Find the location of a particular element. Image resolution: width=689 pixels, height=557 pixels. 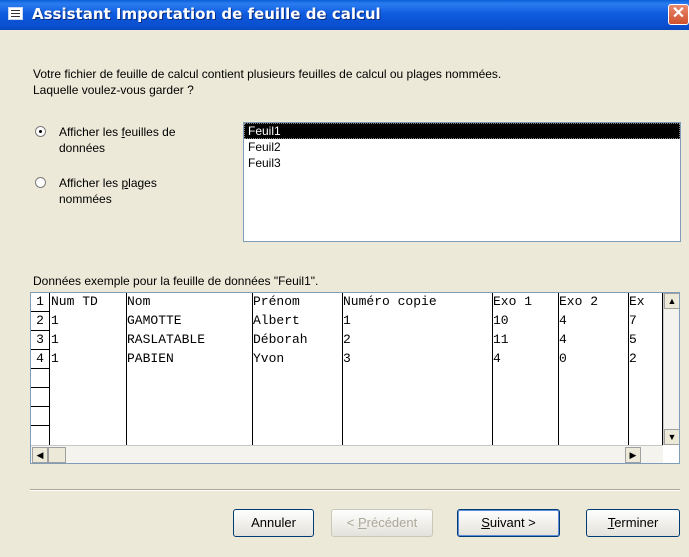

radio-sheets-label-line2: données is located at coordinates (82, 148).